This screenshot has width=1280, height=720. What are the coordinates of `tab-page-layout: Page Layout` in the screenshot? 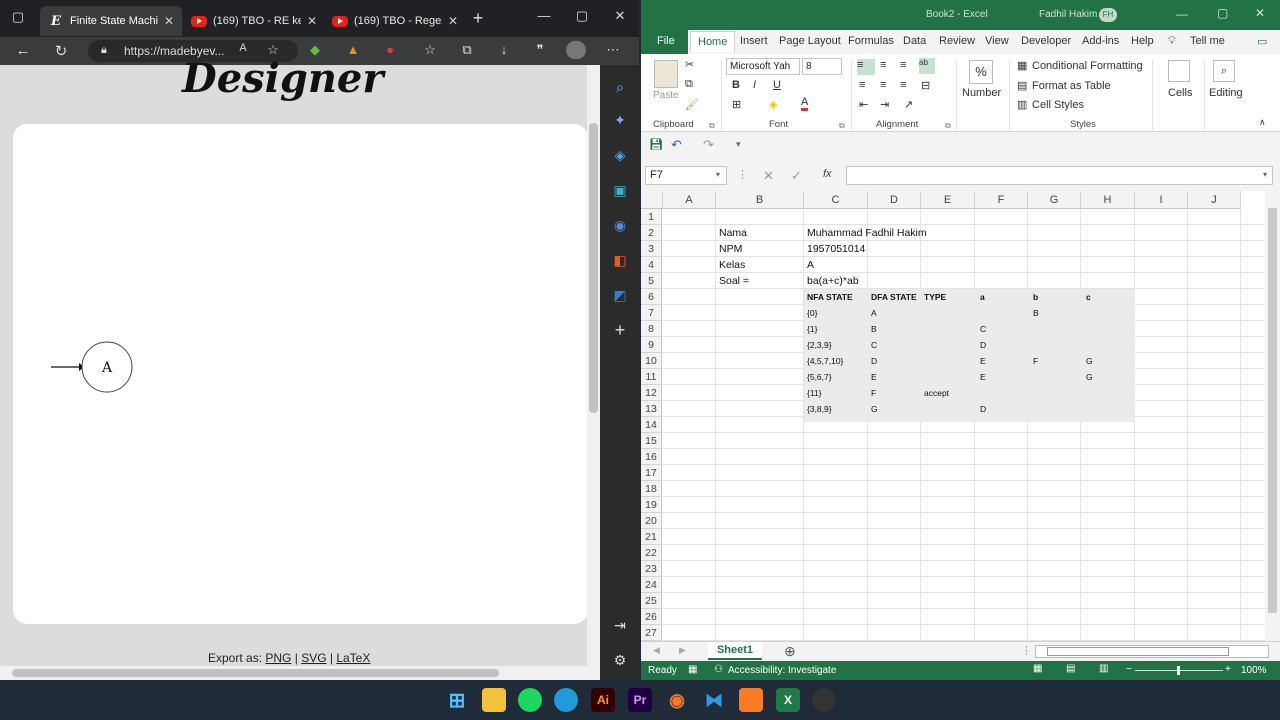 It's located at (810, 41).